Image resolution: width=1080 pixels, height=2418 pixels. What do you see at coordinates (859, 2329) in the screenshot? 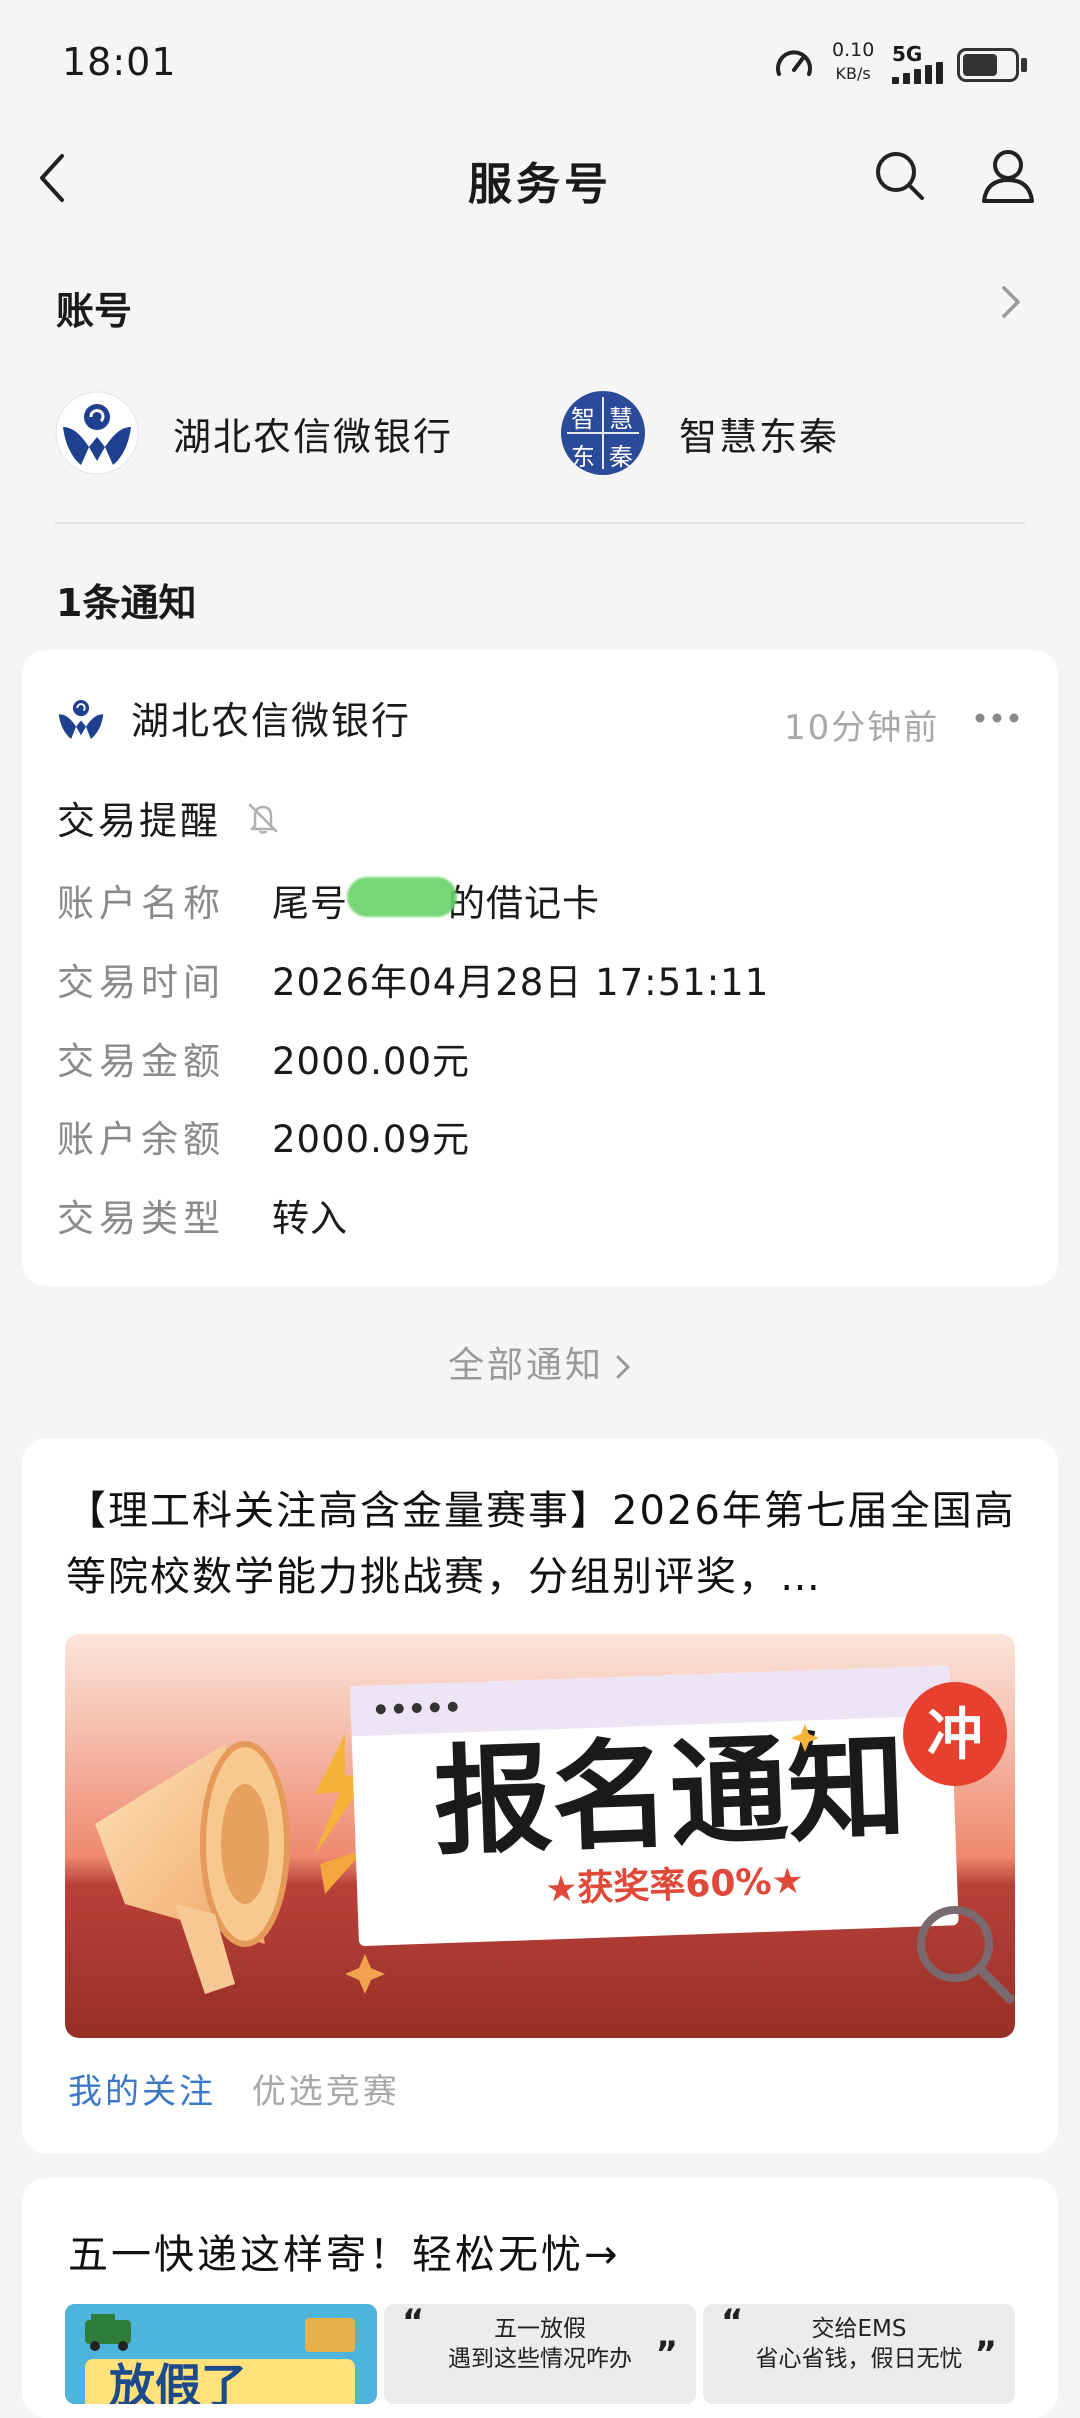
I see `quote-line: 交给EMS` at bounding box center [859, 2329].